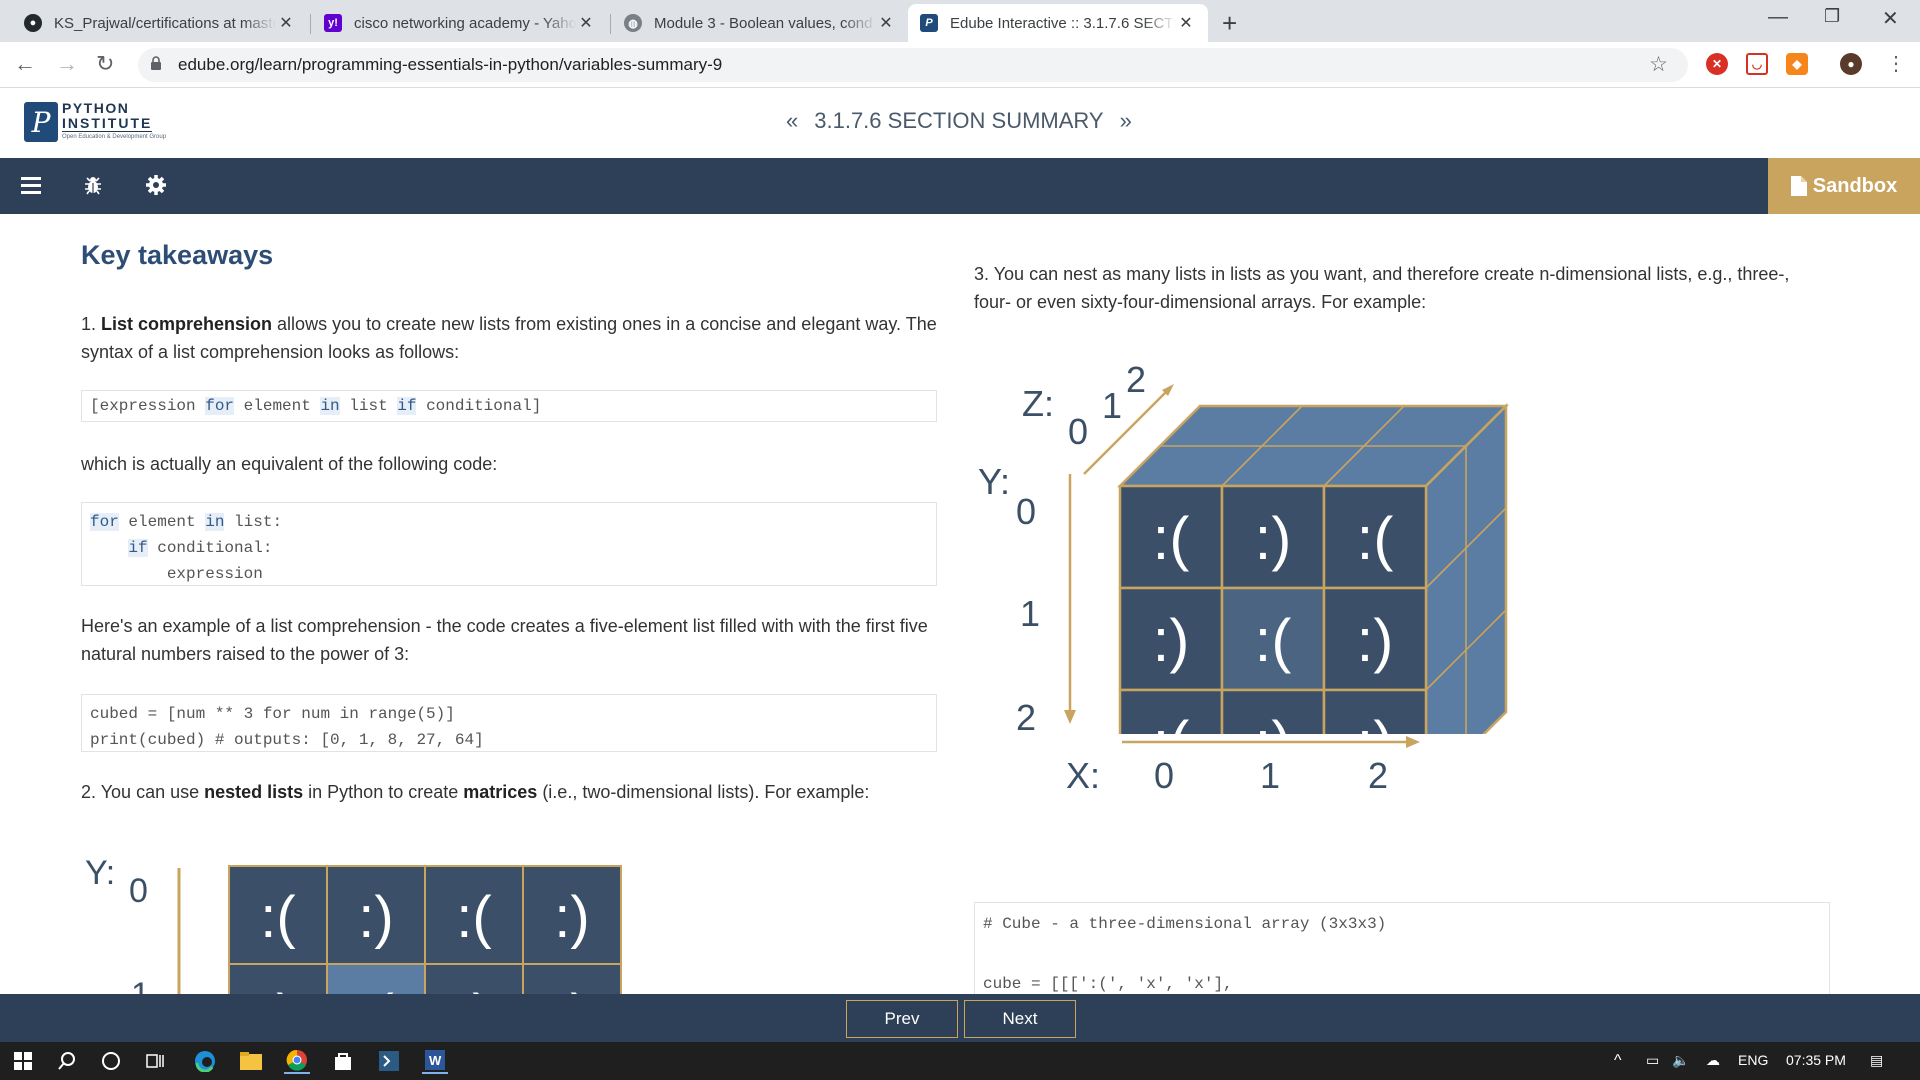 The width and height of the screenshot is (1920, 1080). I want to click on paragraph-text: in Python to create, so click(383, 792).